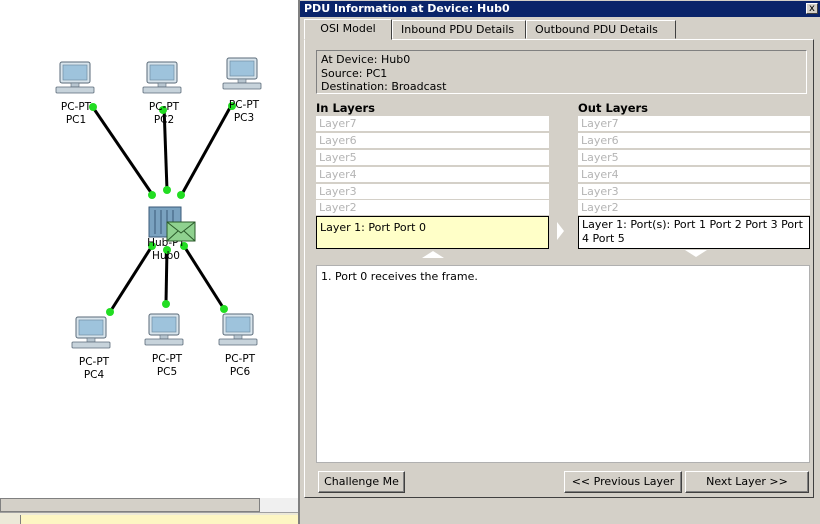  Describe the element at coordinates (694, 175) in the screenshot. I see `out-layer-4: Layer4` at that location.